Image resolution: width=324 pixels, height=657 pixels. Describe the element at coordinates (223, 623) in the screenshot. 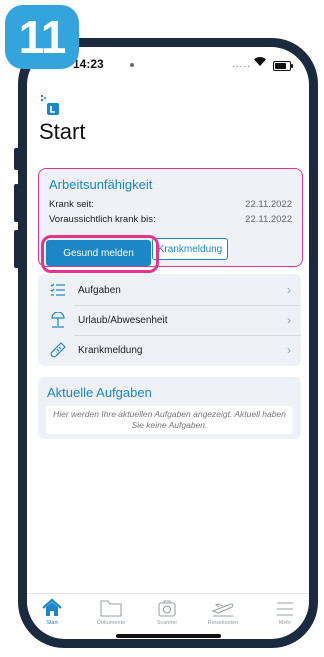

I see `tab-label-reisekosten: Reisekosten` at that location.